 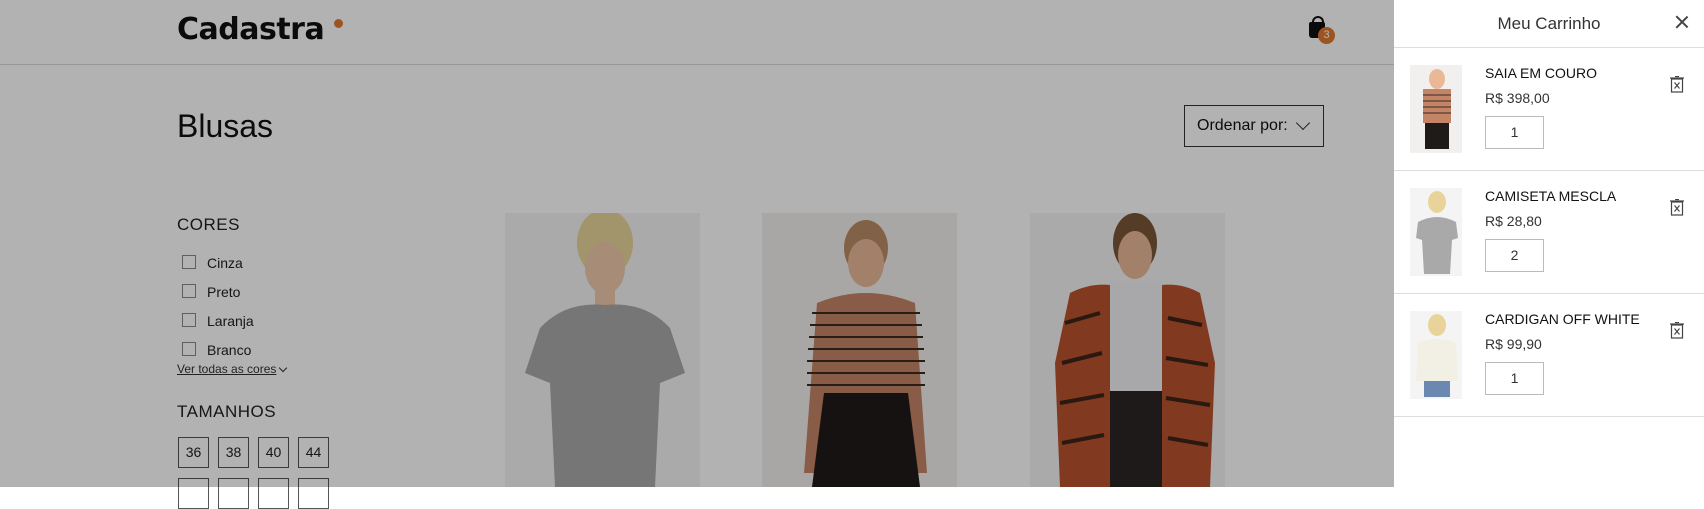 What do you see at coordinates (1513, 221) in the screenshot?
I see `cart-item-price: R$ 28,80` at bounding box center [1513, 221].